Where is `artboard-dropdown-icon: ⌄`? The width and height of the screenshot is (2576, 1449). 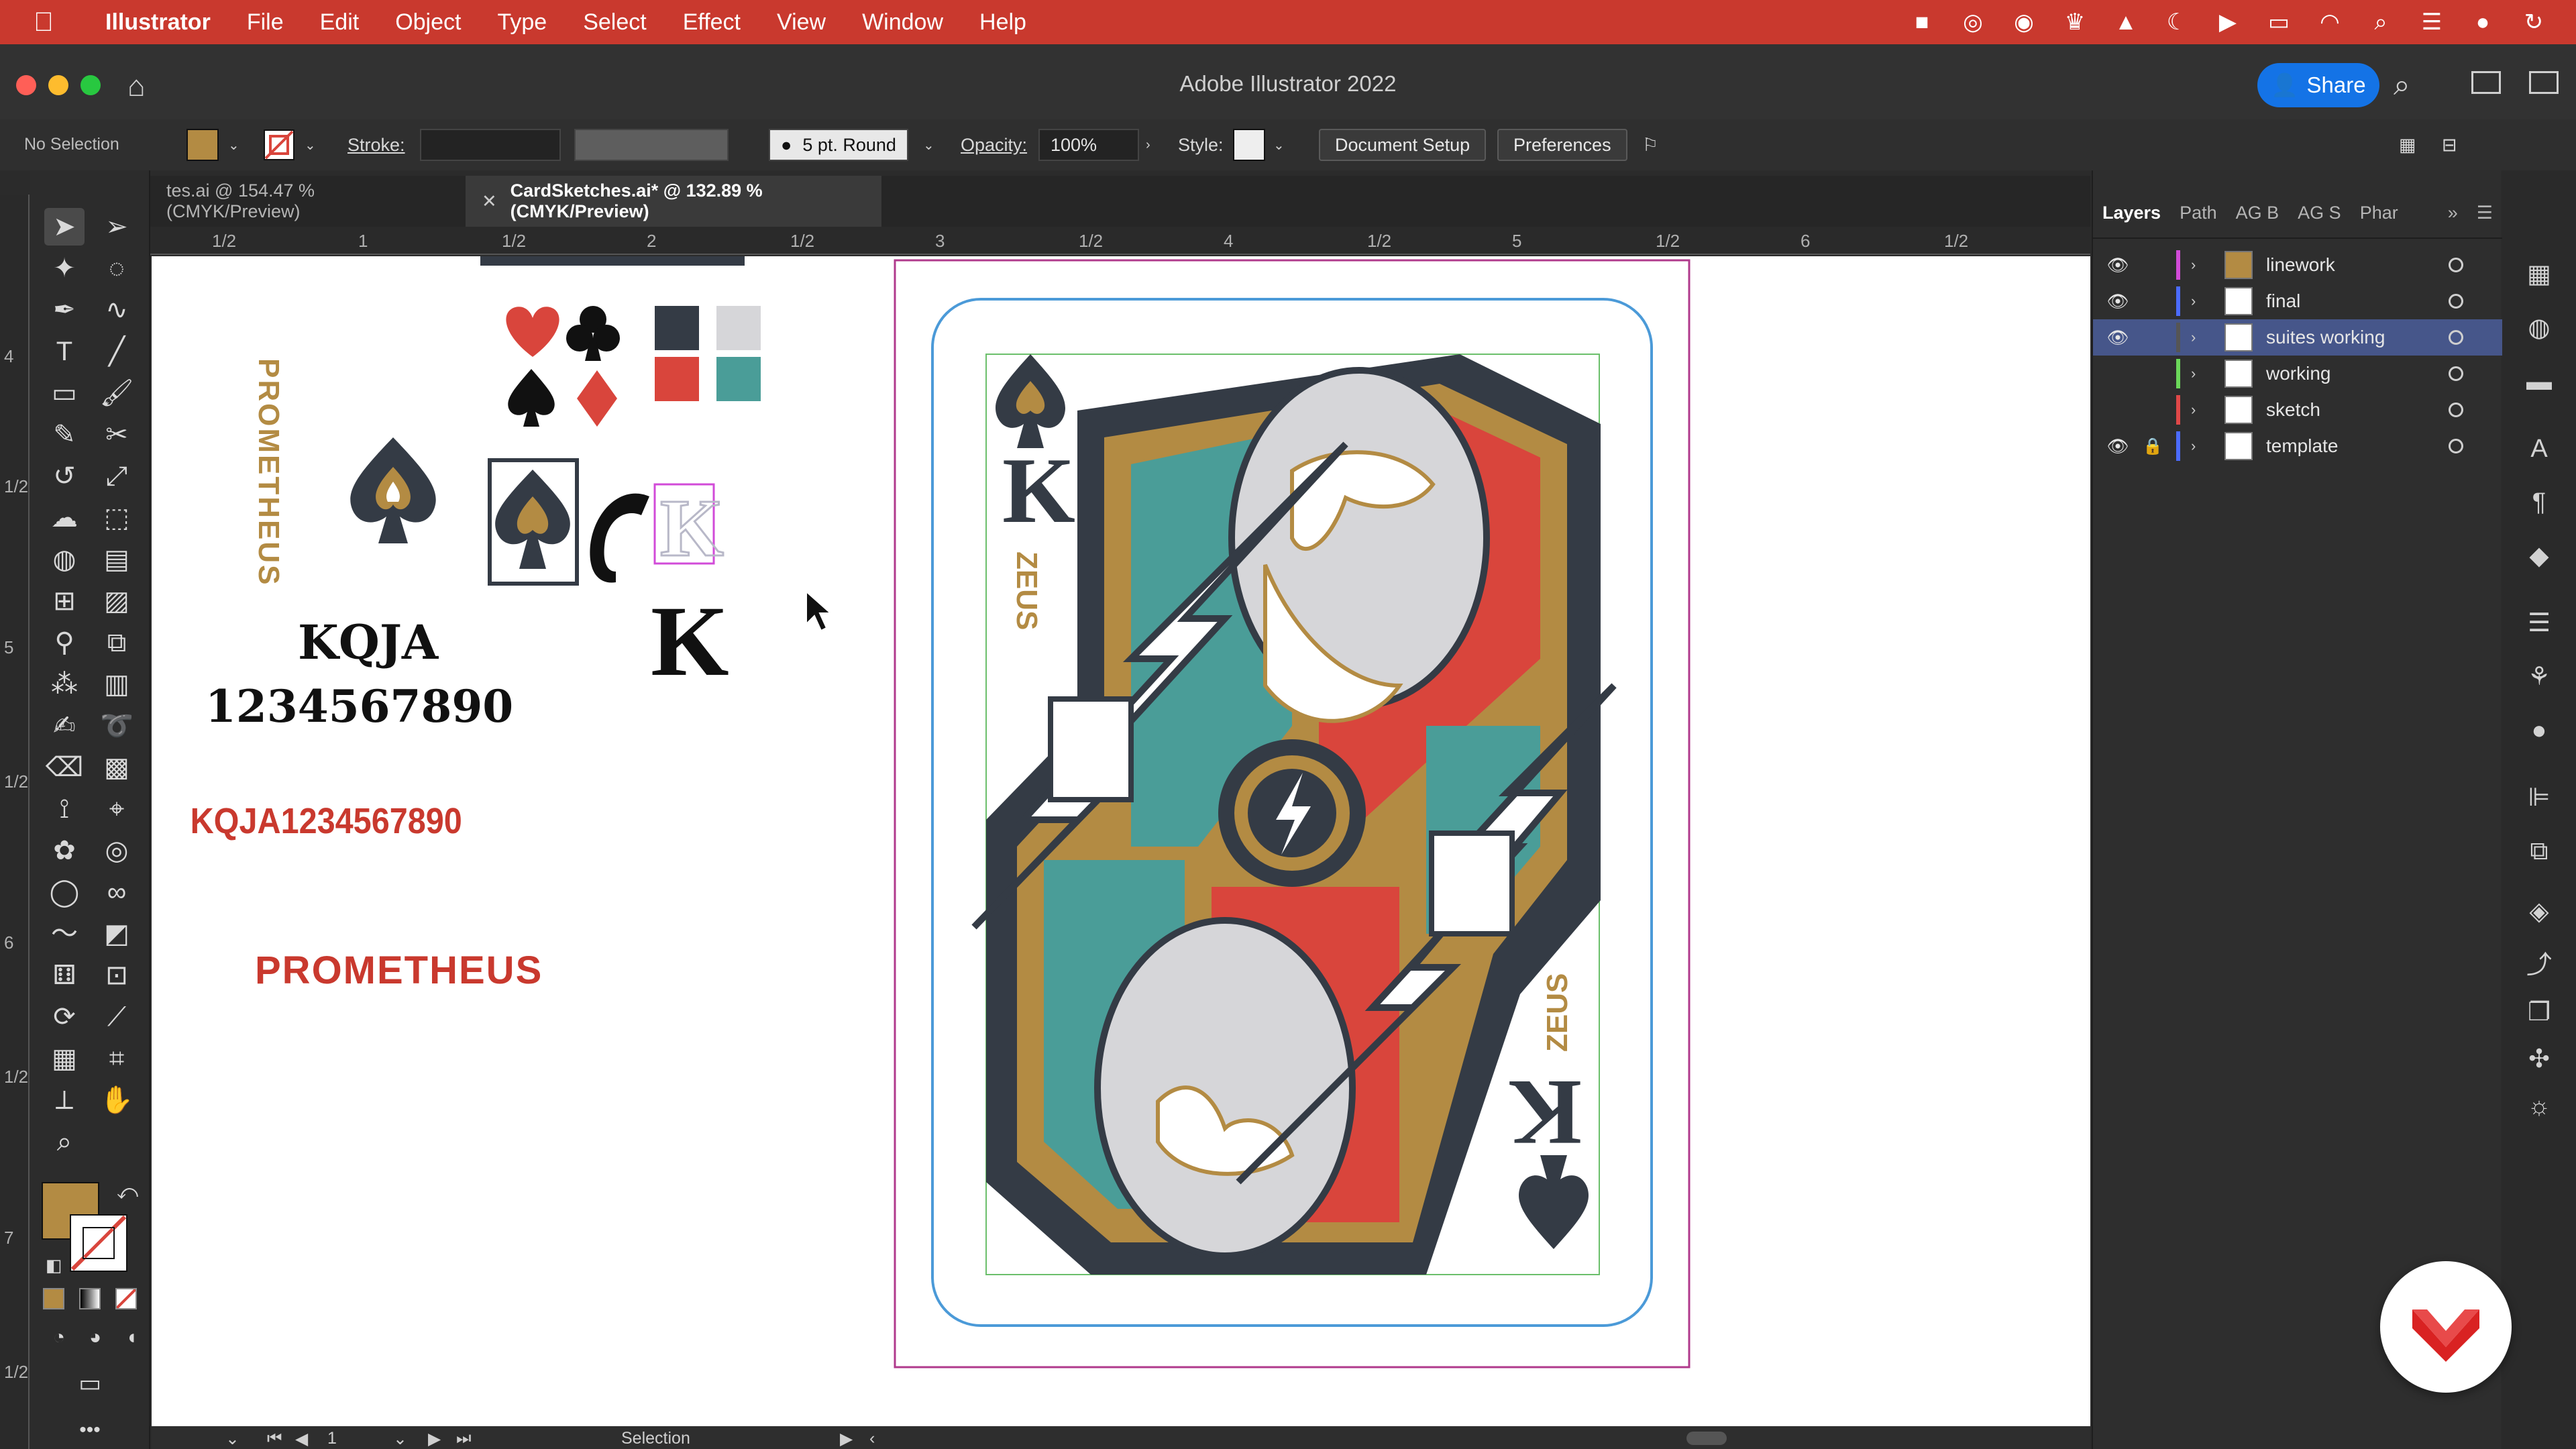 artboard-dropdown-icon: ⌄ is located at coordinates (400, 1439).